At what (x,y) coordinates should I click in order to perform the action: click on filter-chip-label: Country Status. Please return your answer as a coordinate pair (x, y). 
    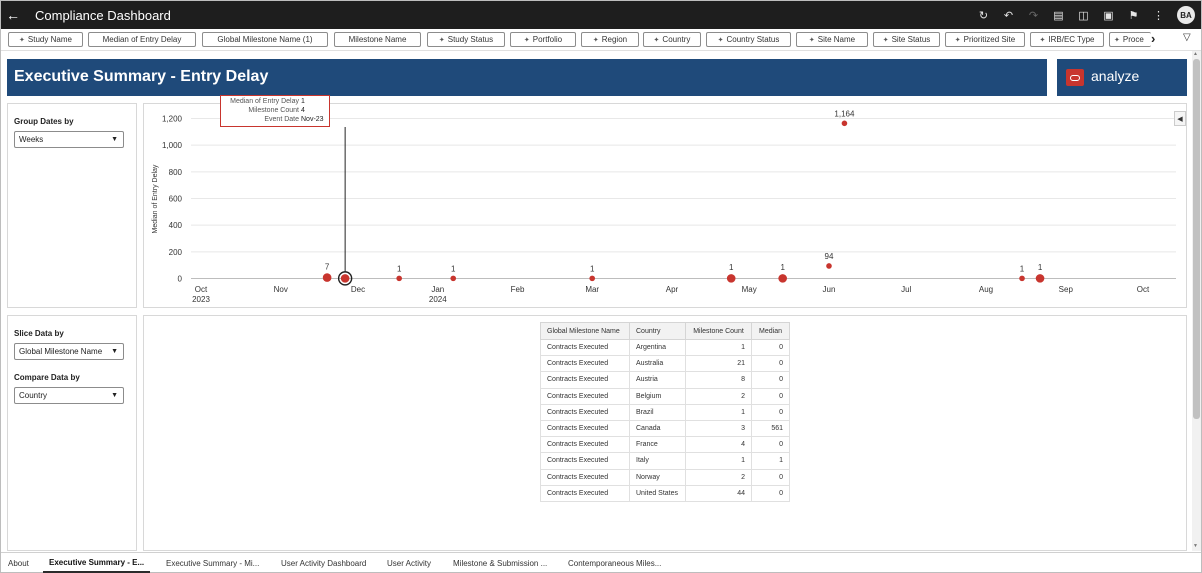
    Looking at the image, I should click on (753, 39).